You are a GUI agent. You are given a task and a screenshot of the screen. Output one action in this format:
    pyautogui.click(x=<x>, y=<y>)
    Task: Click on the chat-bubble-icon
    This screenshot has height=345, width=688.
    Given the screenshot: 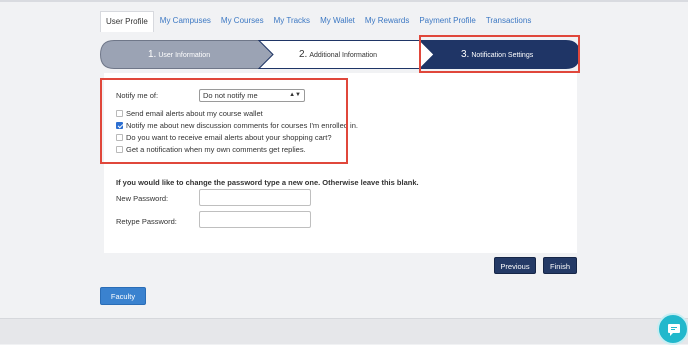 What is the action you would take?
    pyautogui.click(x=674, y=330)
    